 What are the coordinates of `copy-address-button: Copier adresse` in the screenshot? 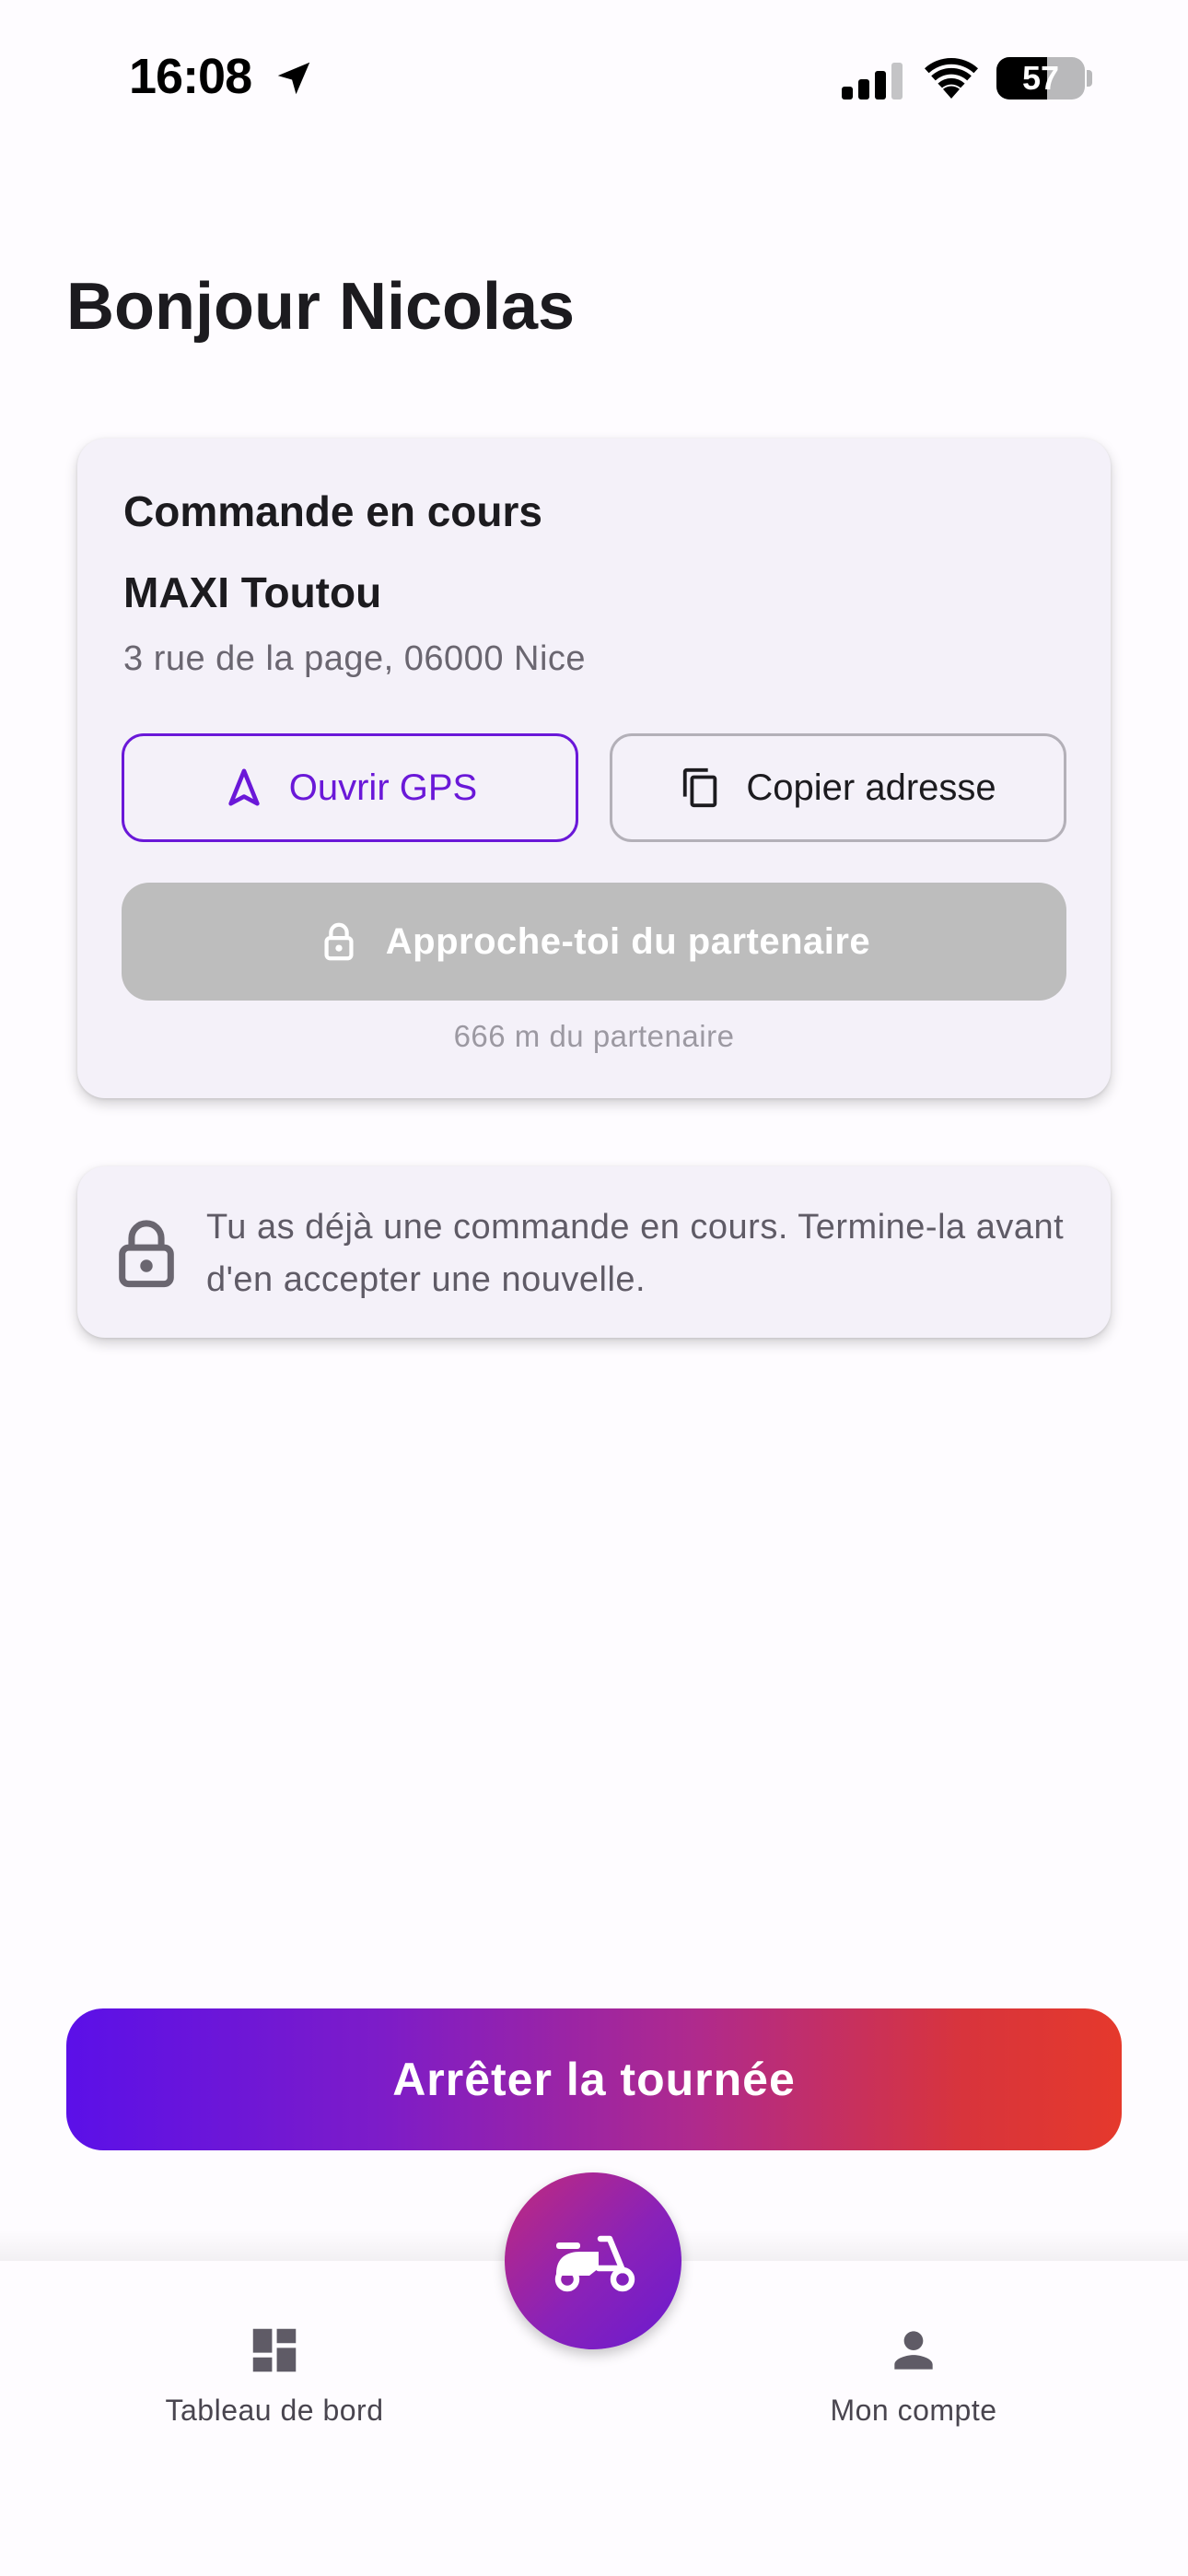 It's located at (838, 787).